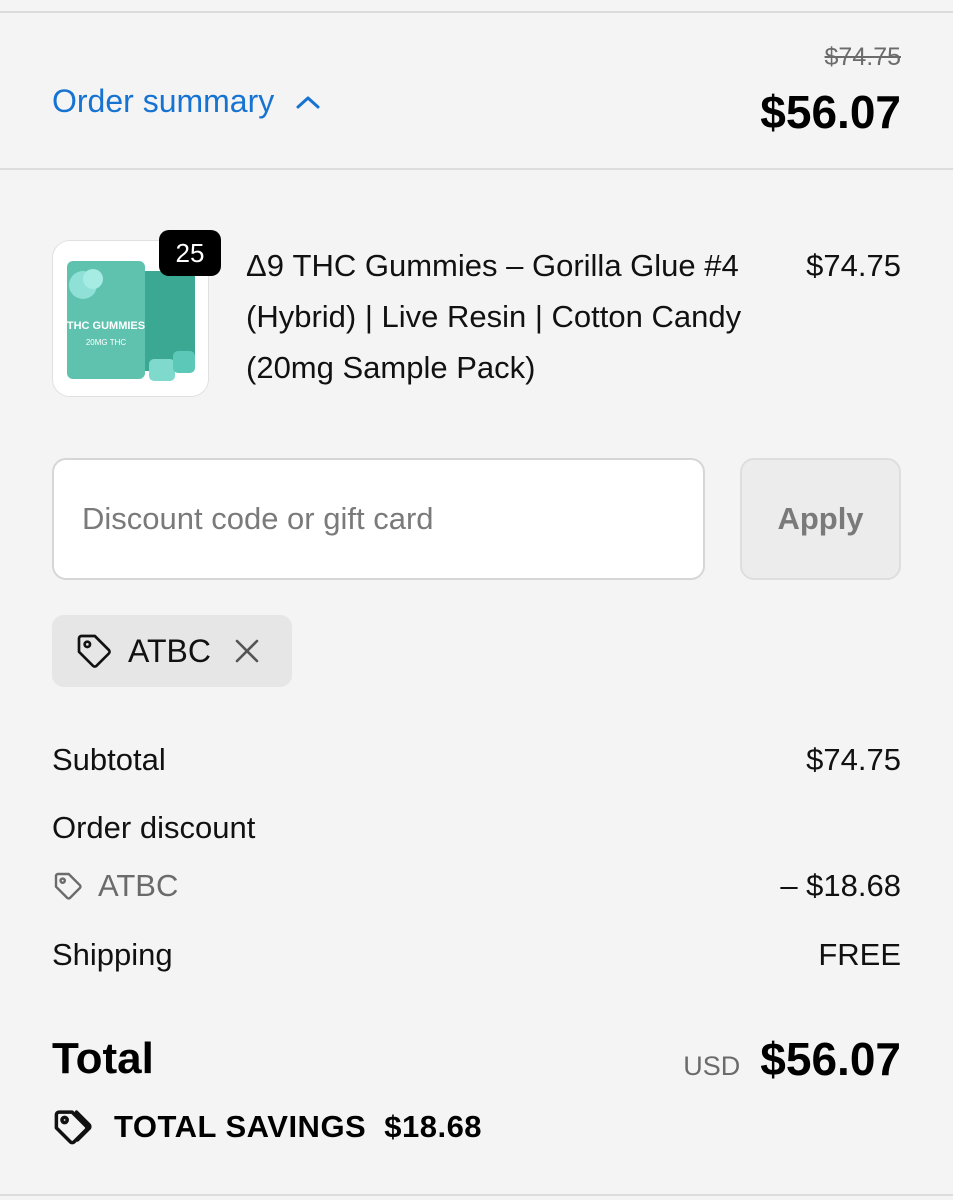  I want to click on subtotal-row: Subtotal $74.75, so click(476, 760).